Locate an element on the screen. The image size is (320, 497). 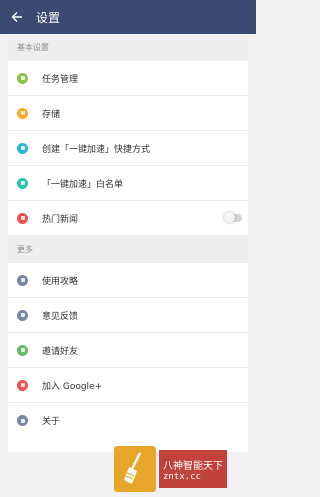
setting-label: 「一键加速」白名单 is located at coordinates (83, 184).